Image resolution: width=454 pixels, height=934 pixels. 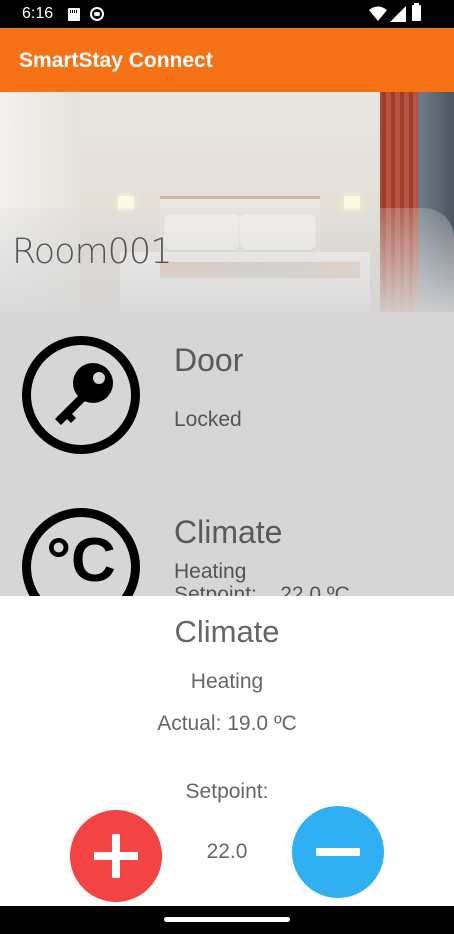 What do you see at coordinates (227, 723) in the screenshot?
I see `sheet-actual-temp: Actual: 19.0 ºC` at bounding box center [227, 723].